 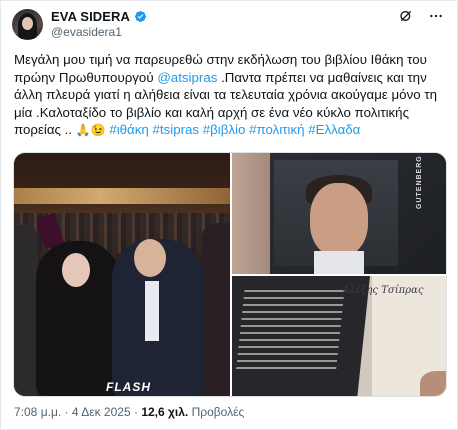 I want to click on hashtag-link: #πολιτική, so click(x=276, y=129).